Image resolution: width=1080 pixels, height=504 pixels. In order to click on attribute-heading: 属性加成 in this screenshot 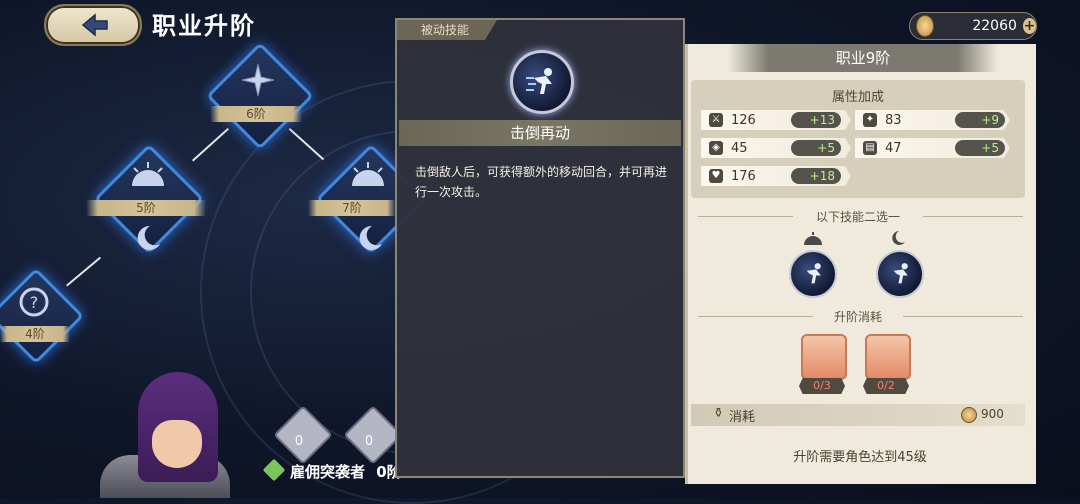, I will do `click(857, 97)`.